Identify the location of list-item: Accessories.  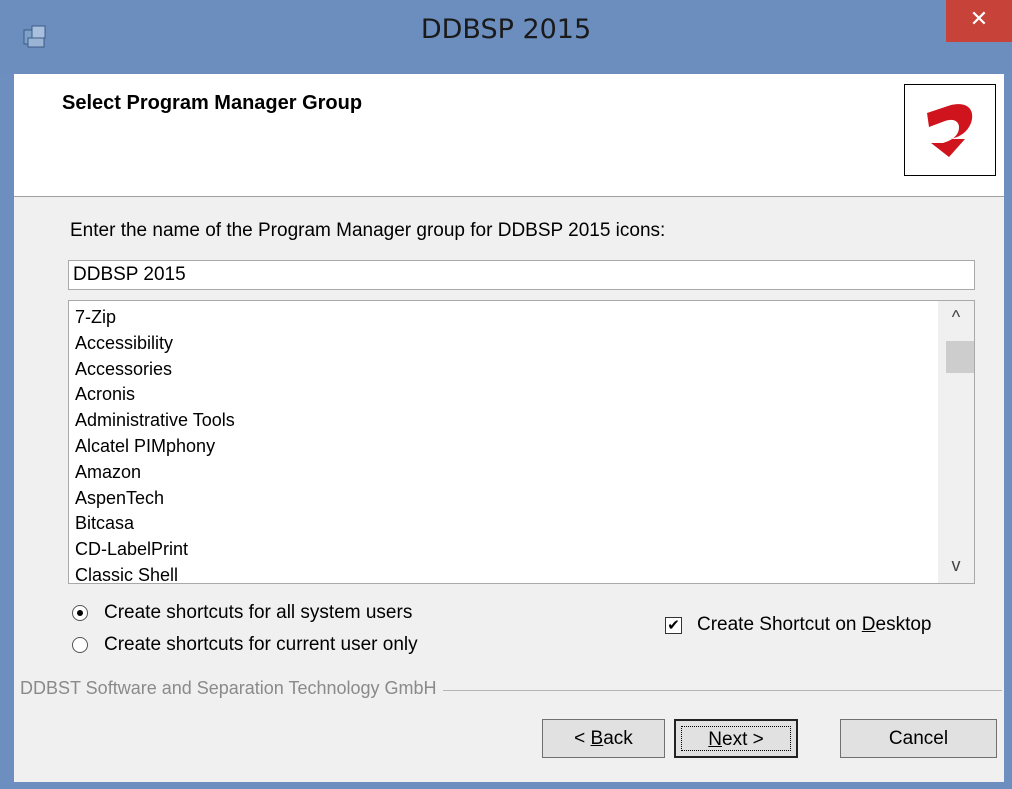
(155, 370).